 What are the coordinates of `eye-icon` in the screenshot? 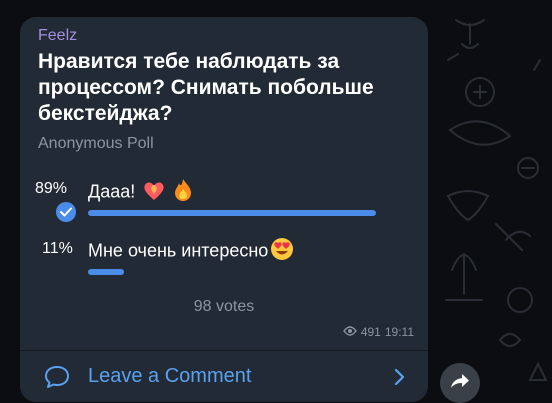 It's located at (349, 332).